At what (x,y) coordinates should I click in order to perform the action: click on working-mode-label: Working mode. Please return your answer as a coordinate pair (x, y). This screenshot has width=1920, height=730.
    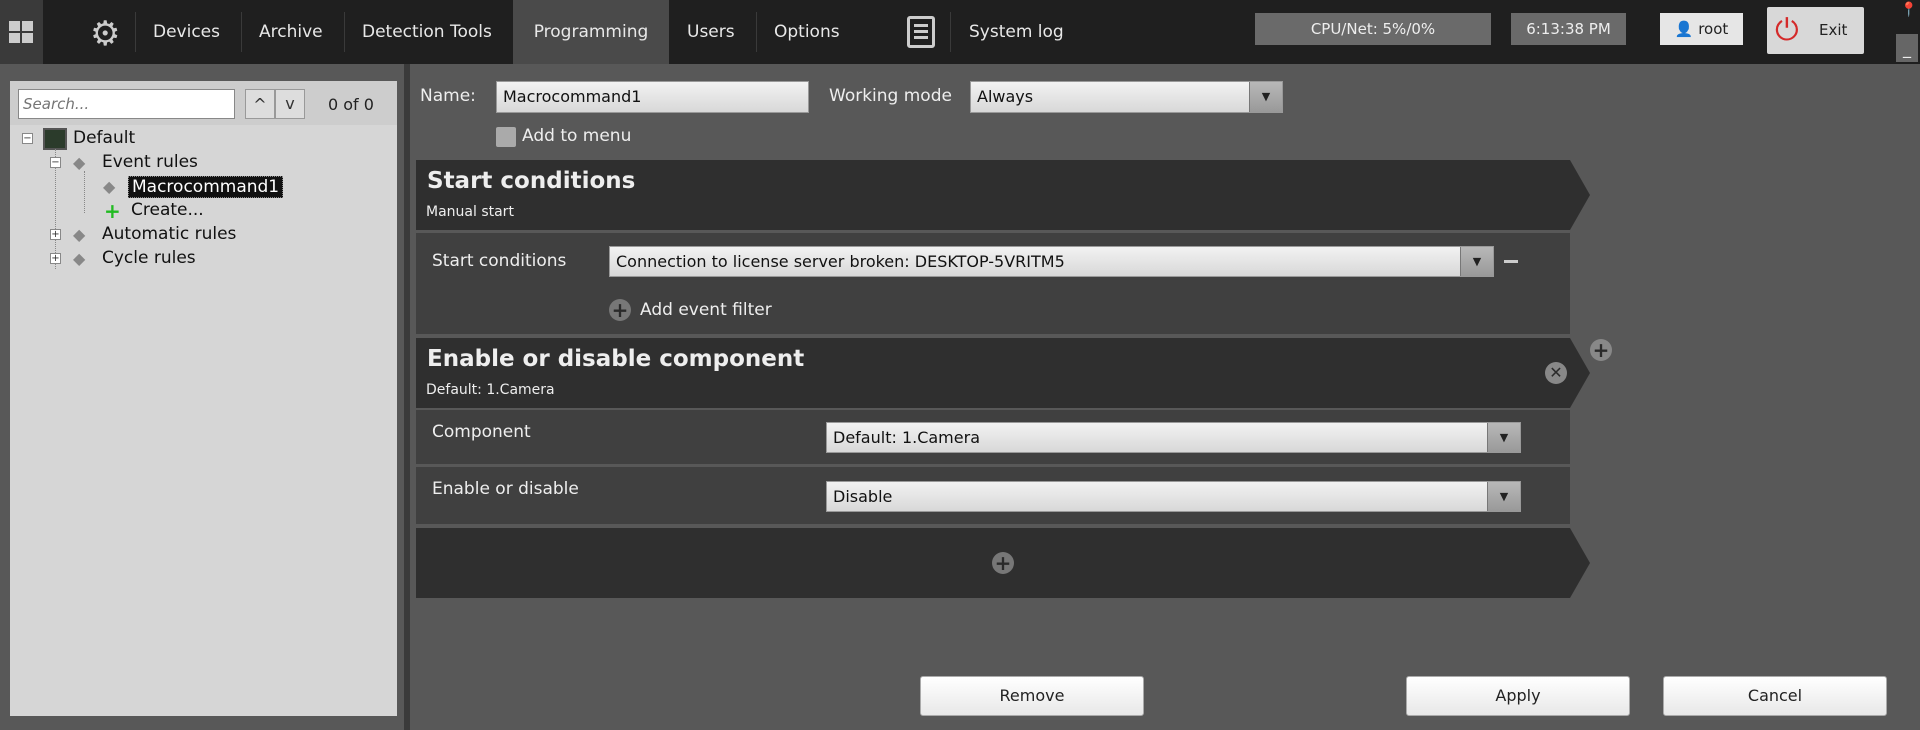
    Looking at the image, I should click on (890, 96).